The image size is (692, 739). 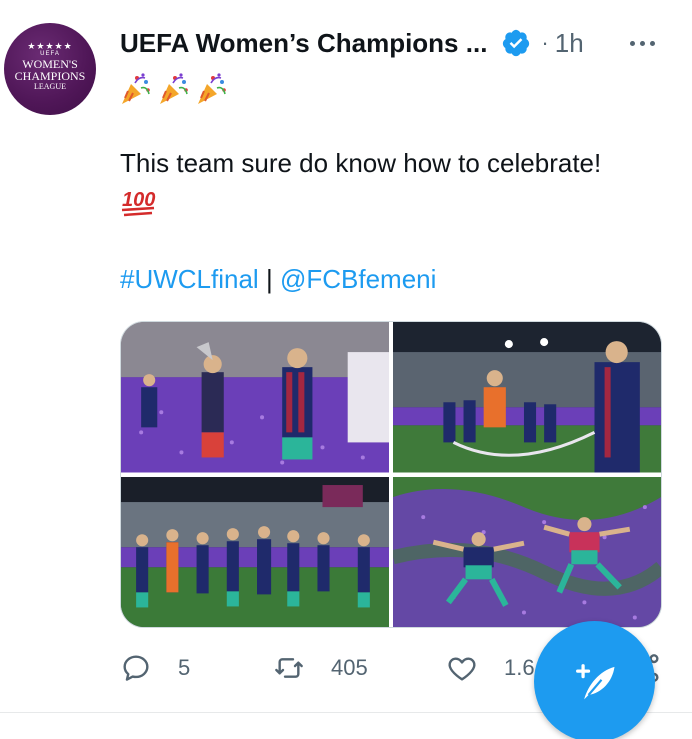 I want to click on tweet-text: This team sure do know how to celebrate!, so click(x=361, y=163).